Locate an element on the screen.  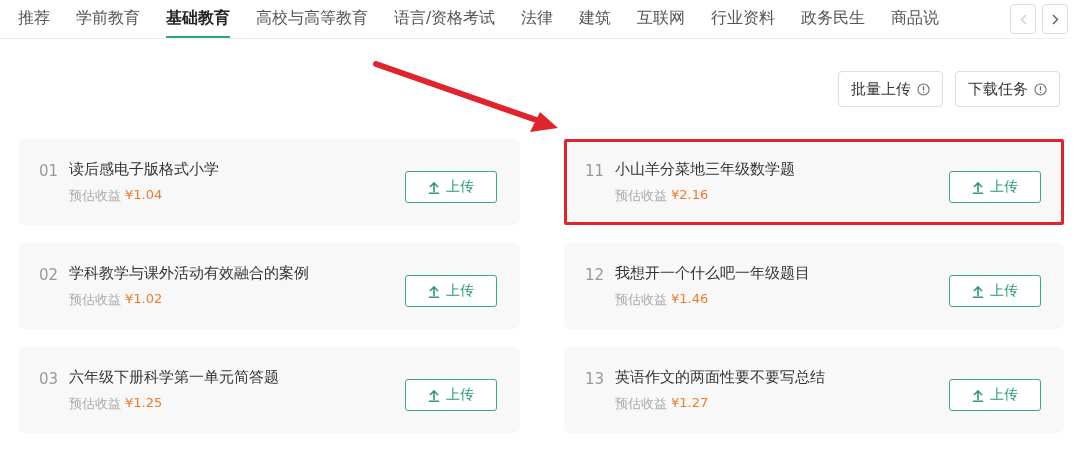
item-title: 我想开一个什么吧一年级题目 is located at coordinates (713, 273).